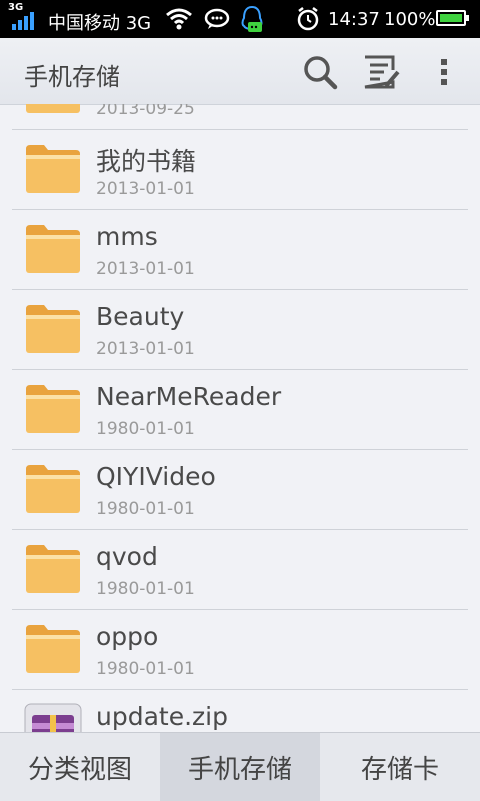 The width and height of the screenshot is (480, 801). I want to click on list-item: 2013-09-25, so click(240, 117).